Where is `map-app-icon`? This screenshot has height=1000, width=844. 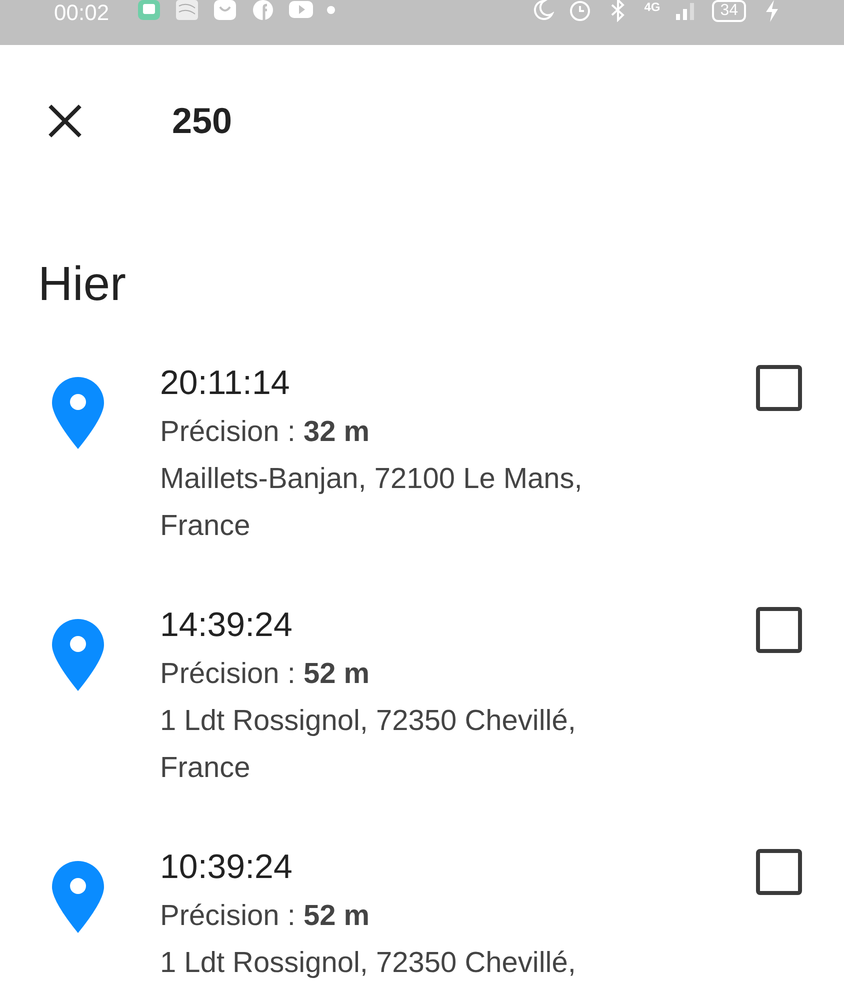
map-app-icon is located at coordinates (187, 11).